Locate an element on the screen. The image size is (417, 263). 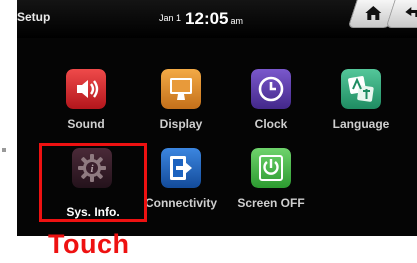
touch-highlight-box: Sys. Info. is located at coordinates (93, 182).